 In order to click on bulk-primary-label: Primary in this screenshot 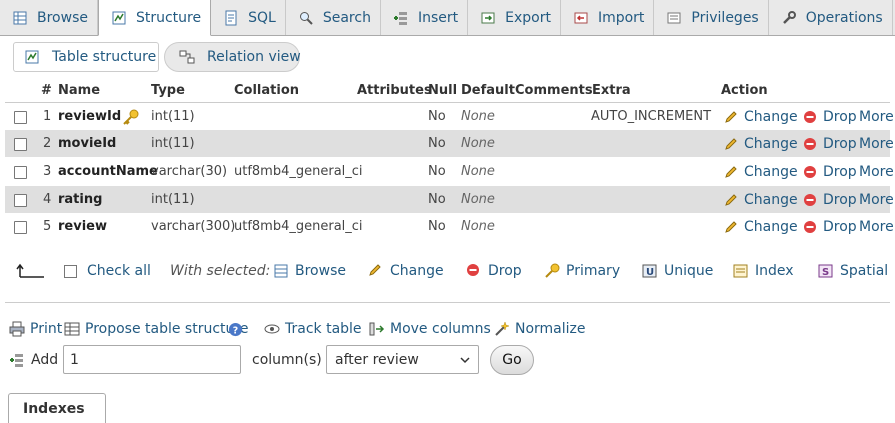, I will do `click(593, 271)`.